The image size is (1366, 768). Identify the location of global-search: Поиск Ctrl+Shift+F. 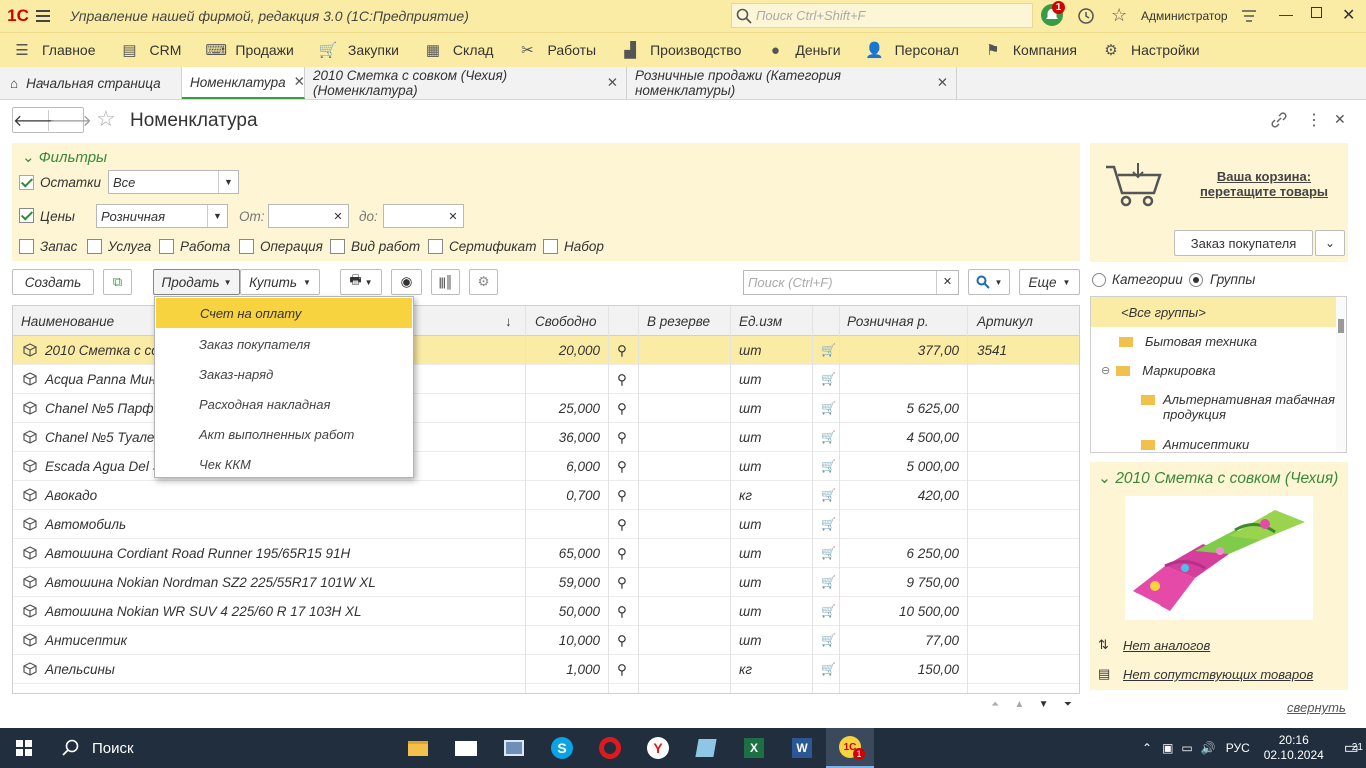
(882, 15).